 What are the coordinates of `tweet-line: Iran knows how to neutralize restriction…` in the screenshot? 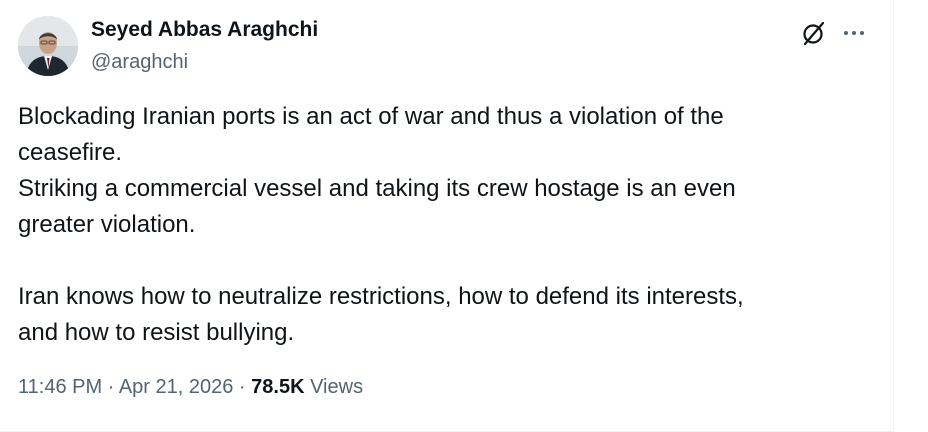 It's located at (381, 296).